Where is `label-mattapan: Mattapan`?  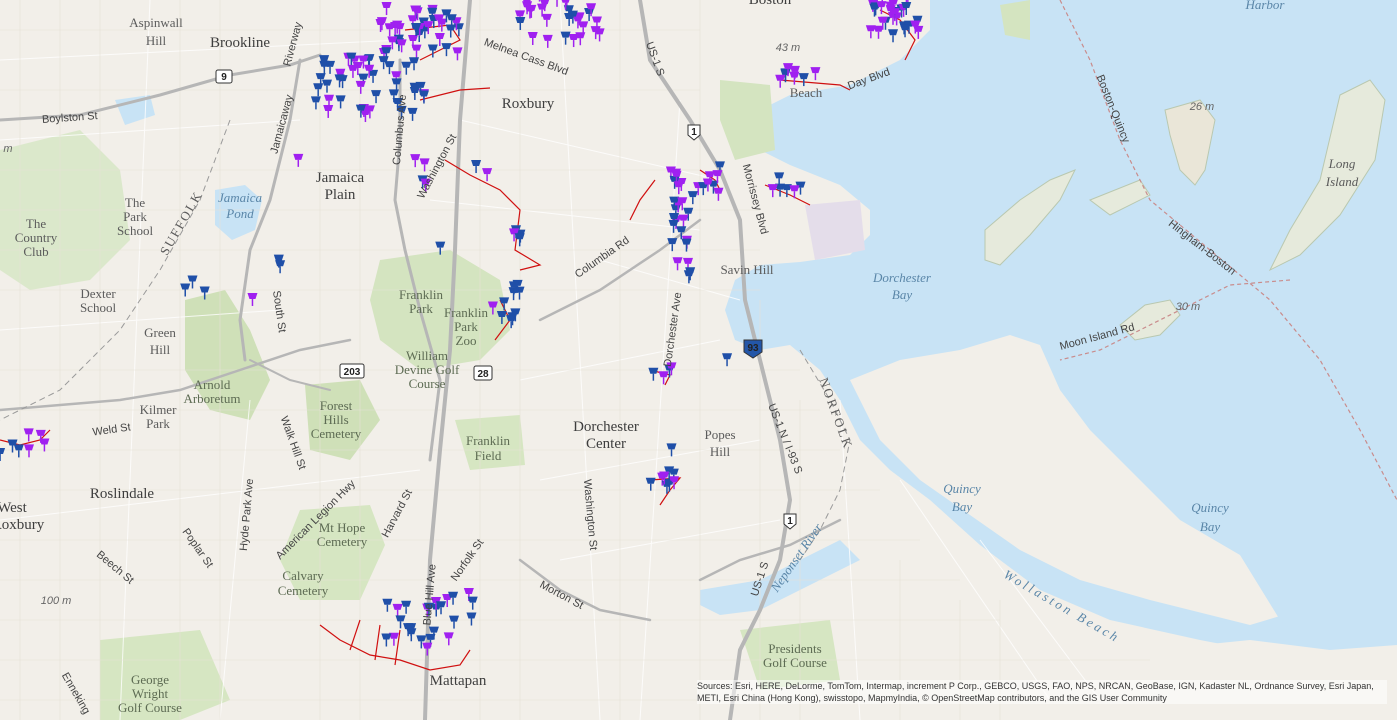
label-mattapan: Mattapan is located at coordinates (458, 681).